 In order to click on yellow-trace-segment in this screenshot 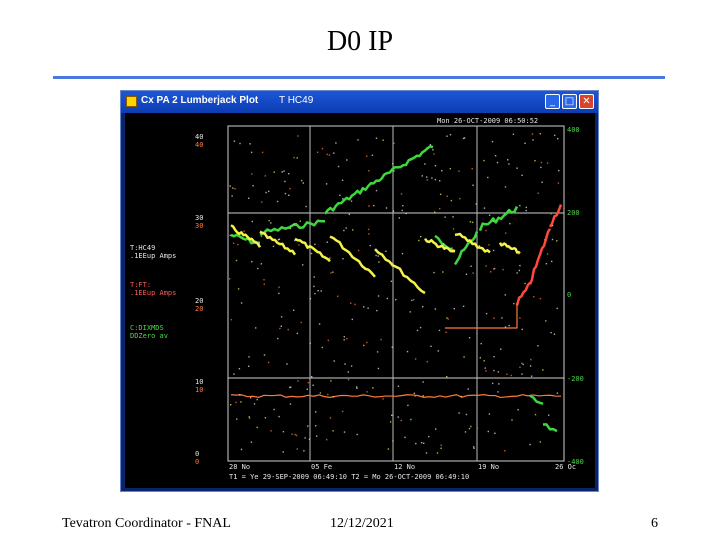, I will do `click(312, 250)`.